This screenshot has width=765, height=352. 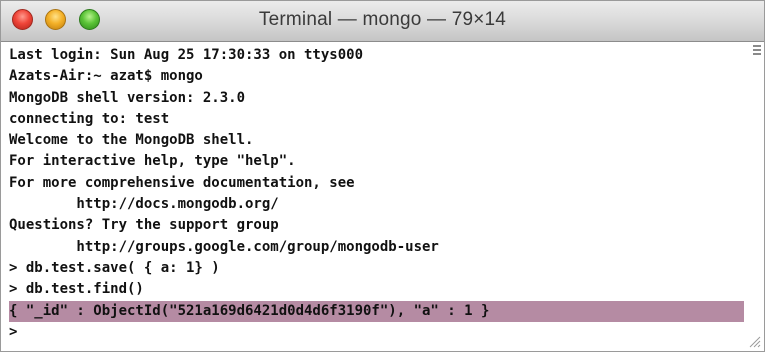 I want to click on terminal-line: Azats-Air:~ azat$ mongo, so click(x=106, y=76).